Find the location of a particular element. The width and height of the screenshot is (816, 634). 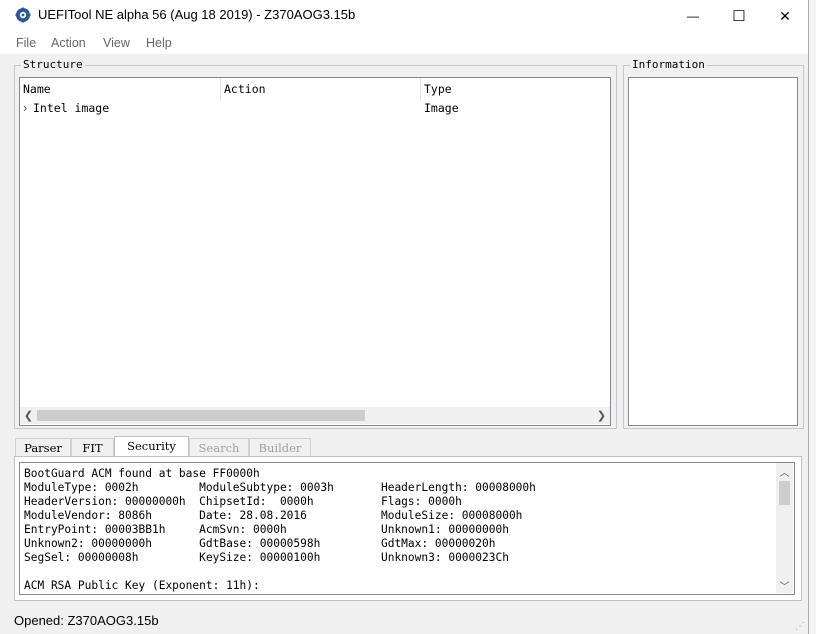

maximize-icon: ☐ is located at coordinates (739, 16).